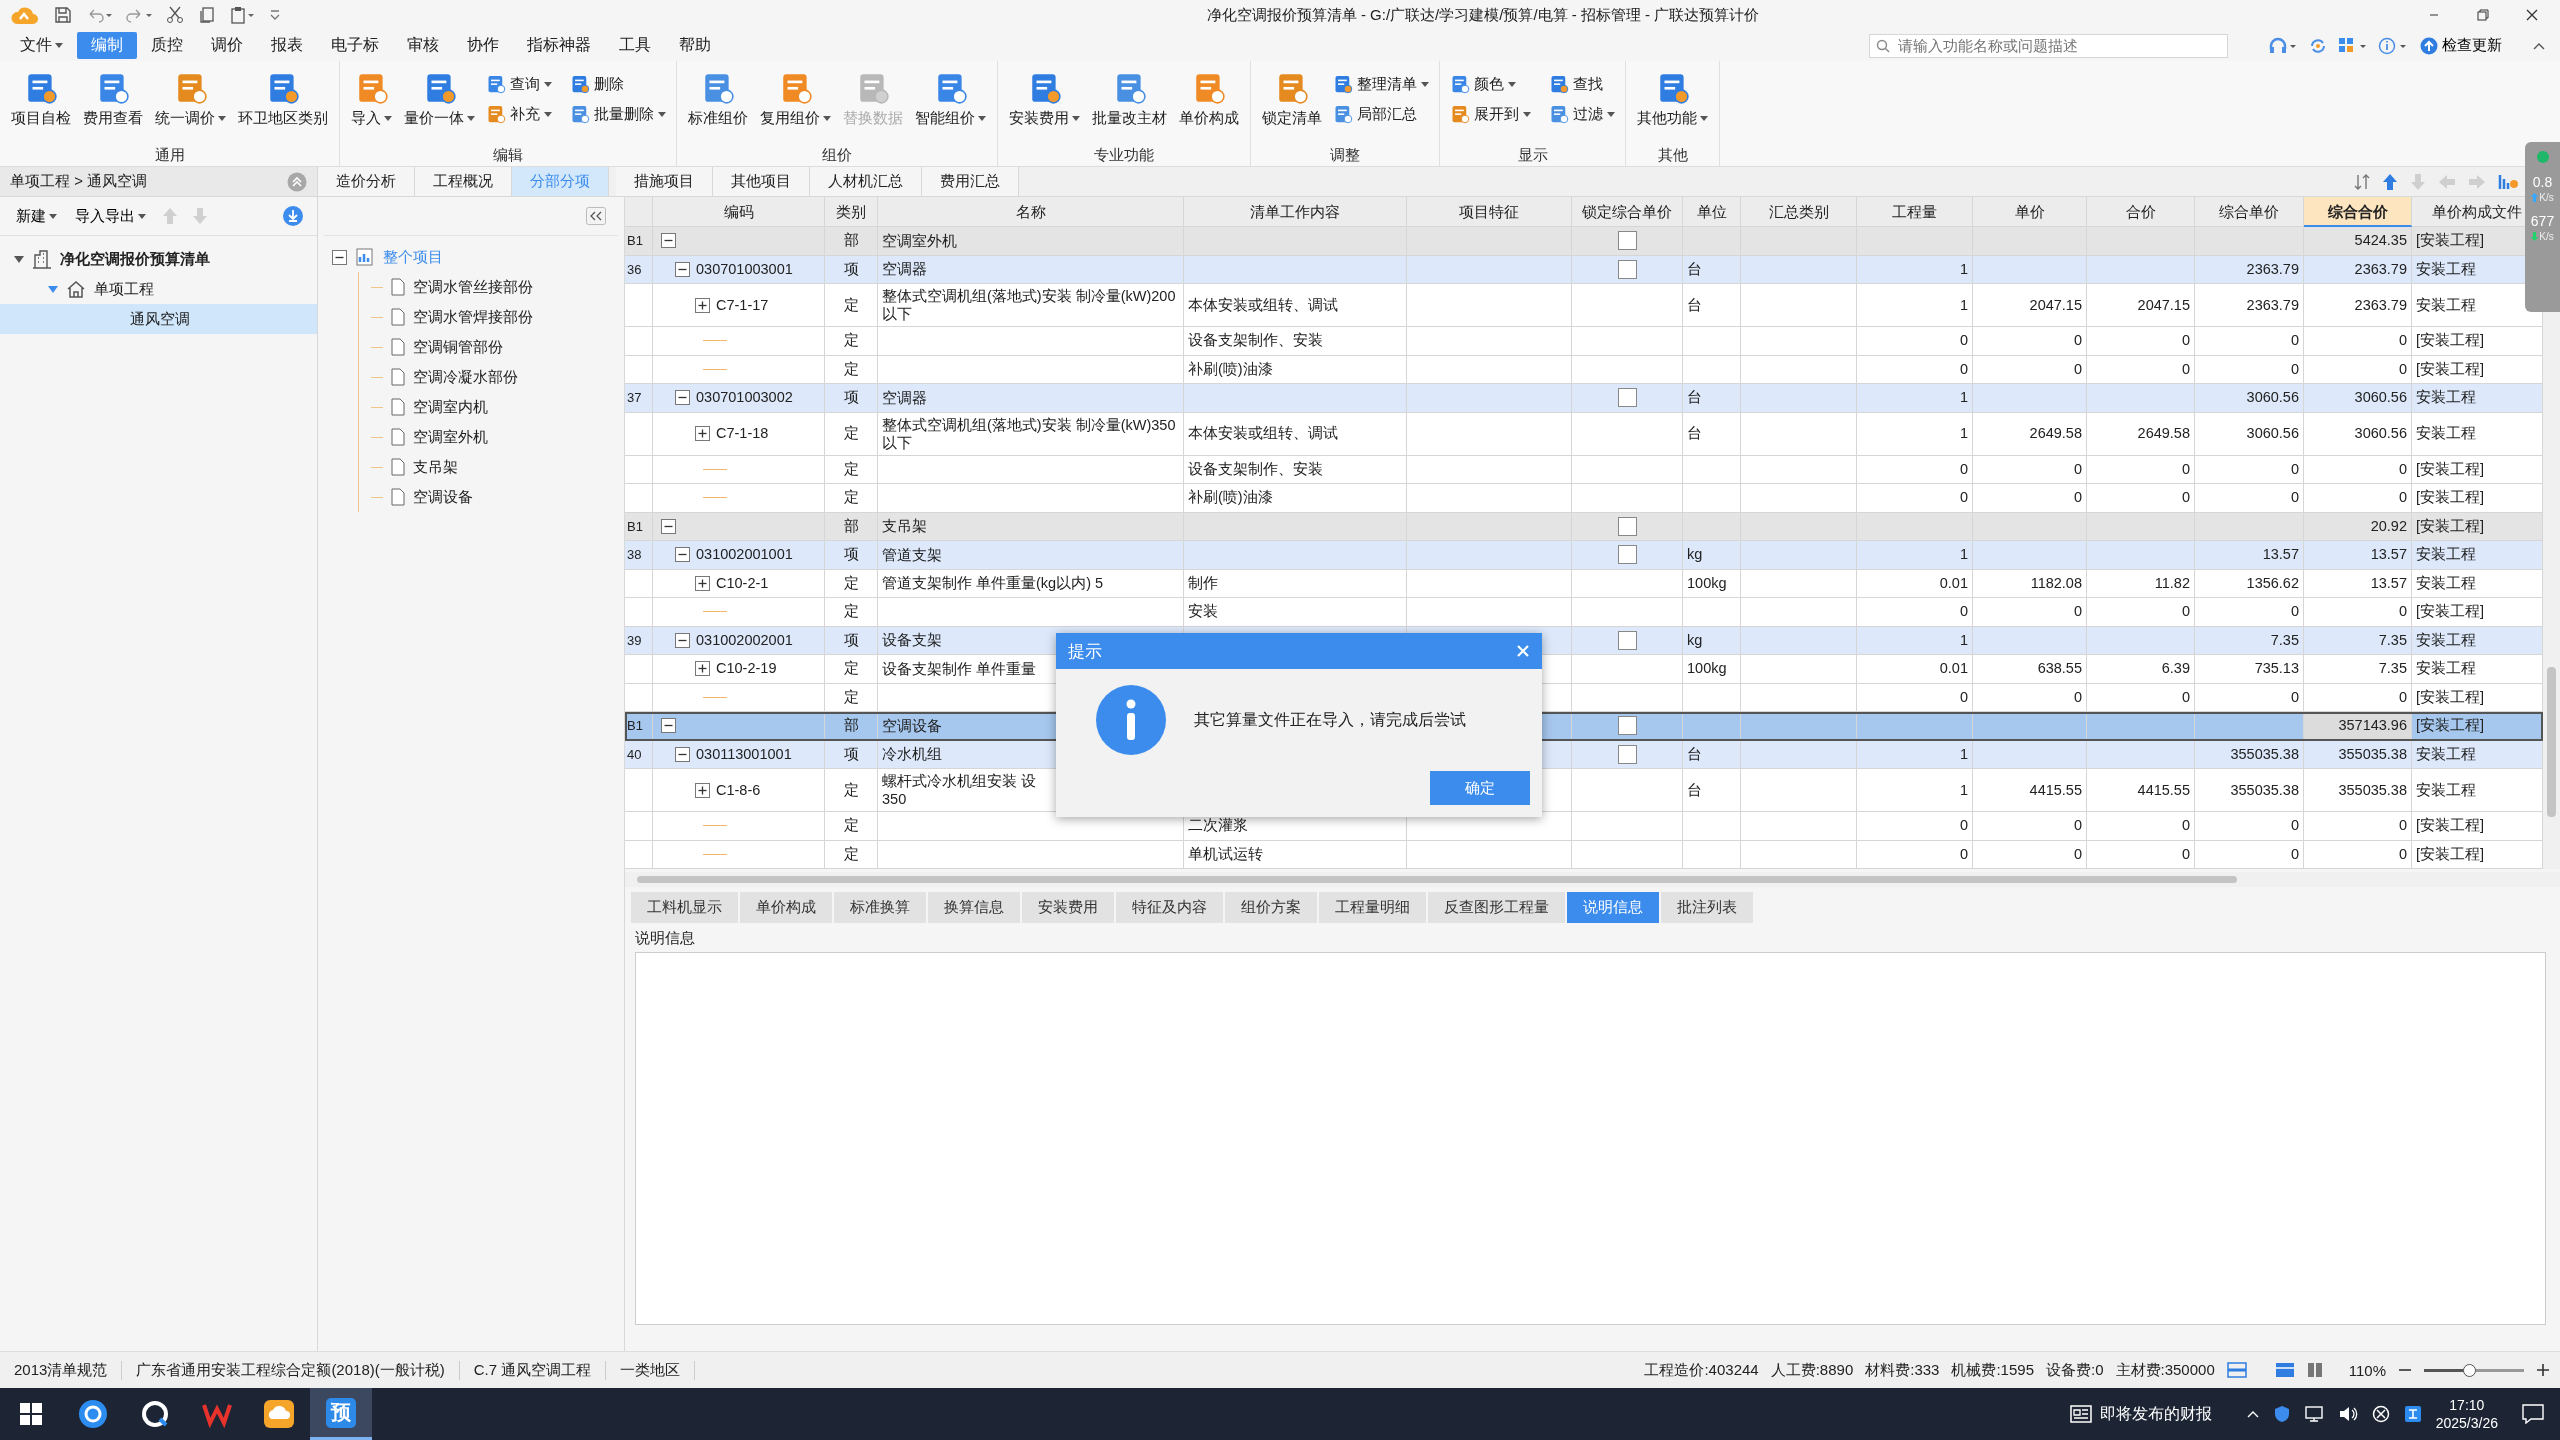  What do you see at coordinates (341, 1412) in the screenshot?
I see `app-icon: 预` at bounding box center [341, 1412].